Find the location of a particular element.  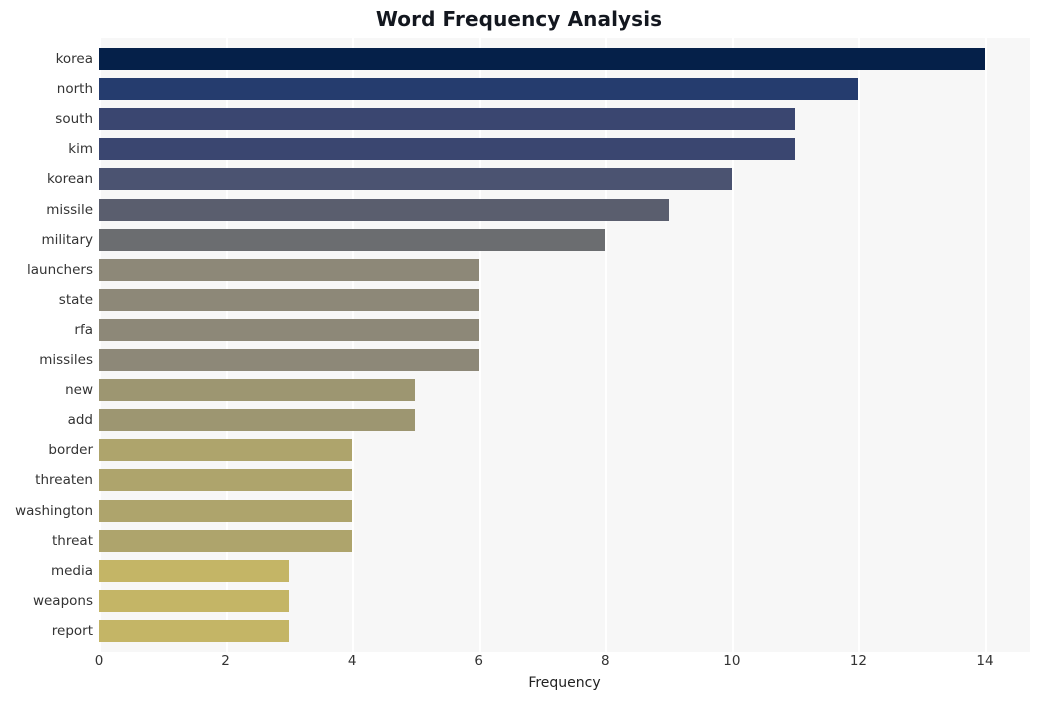

y-tick-label-north: north is located at coordinates (74, 89).